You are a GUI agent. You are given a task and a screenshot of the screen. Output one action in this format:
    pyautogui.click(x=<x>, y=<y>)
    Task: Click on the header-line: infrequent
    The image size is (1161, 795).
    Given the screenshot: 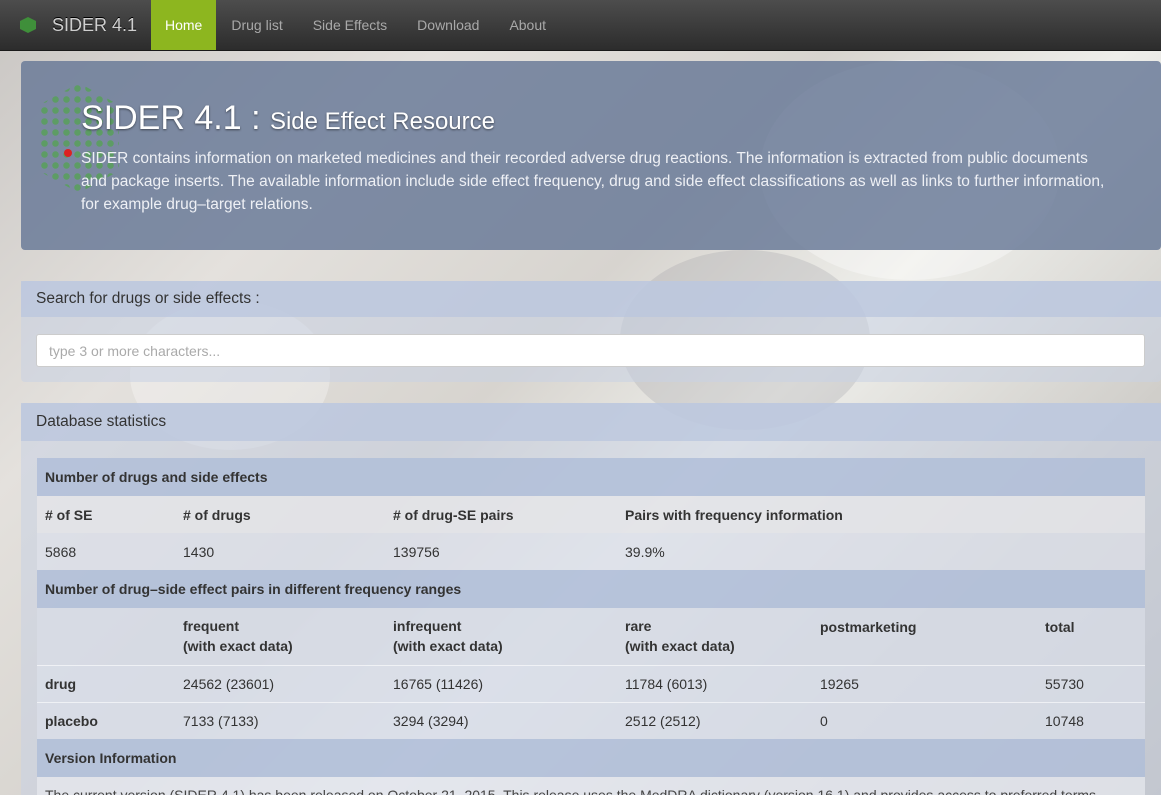 What is the action you would take?
    pyautogui.click(x=427, y=626)
    